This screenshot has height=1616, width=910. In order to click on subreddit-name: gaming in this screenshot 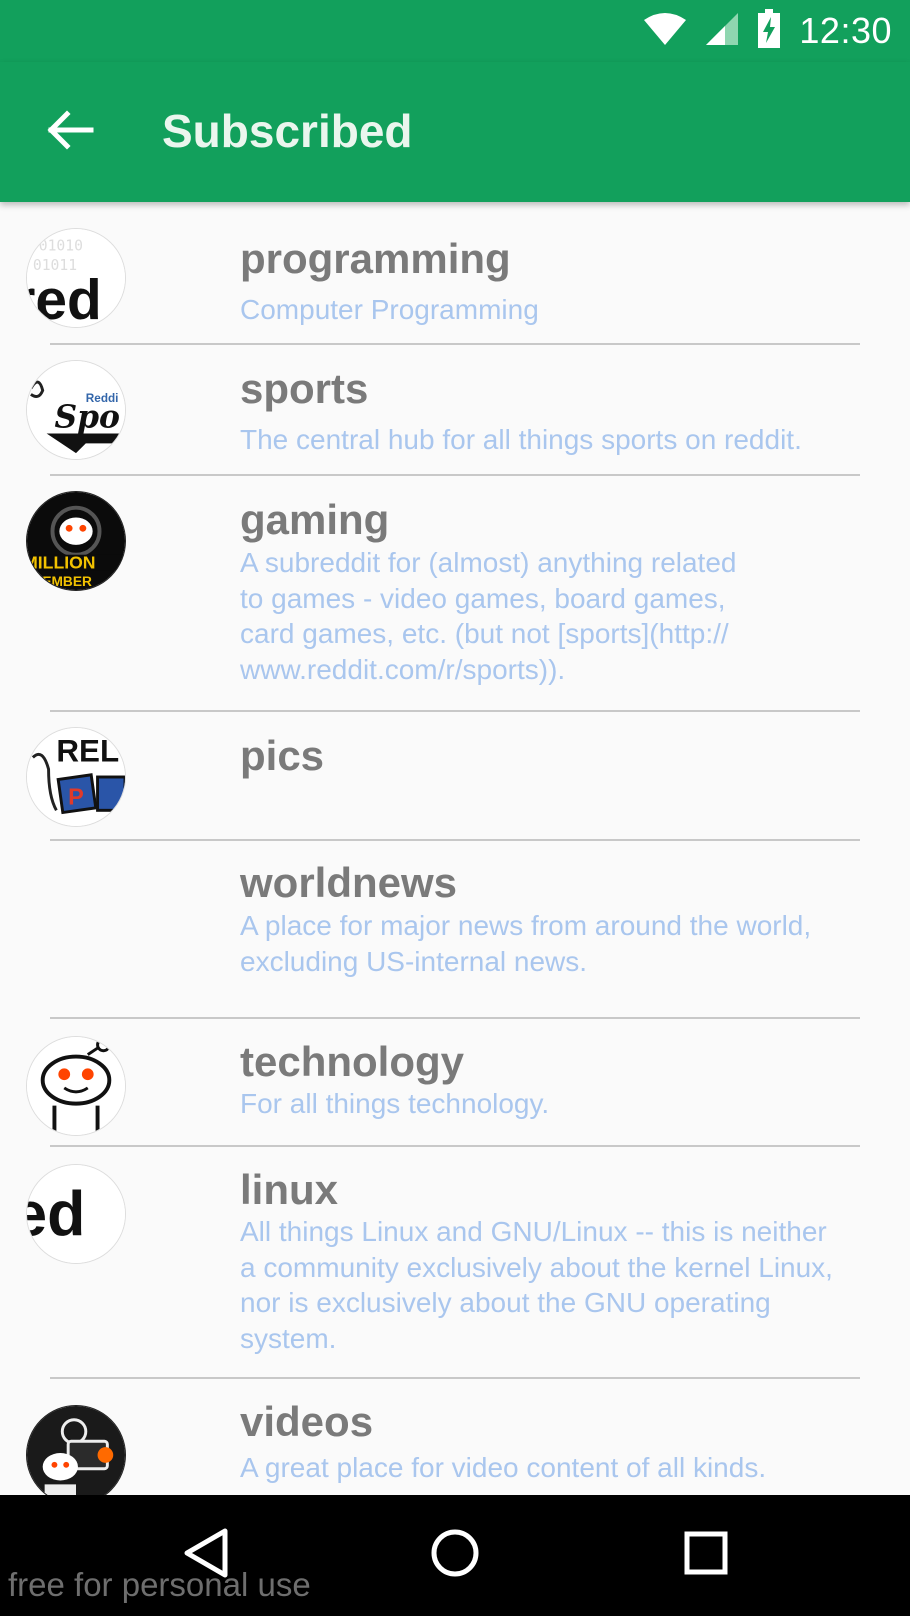, I will do `click(315, 519)`.